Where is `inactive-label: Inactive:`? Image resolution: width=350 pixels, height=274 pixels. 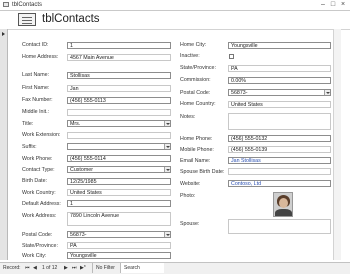 inactive-label: Inactive: is located at coordinates (190, 56).